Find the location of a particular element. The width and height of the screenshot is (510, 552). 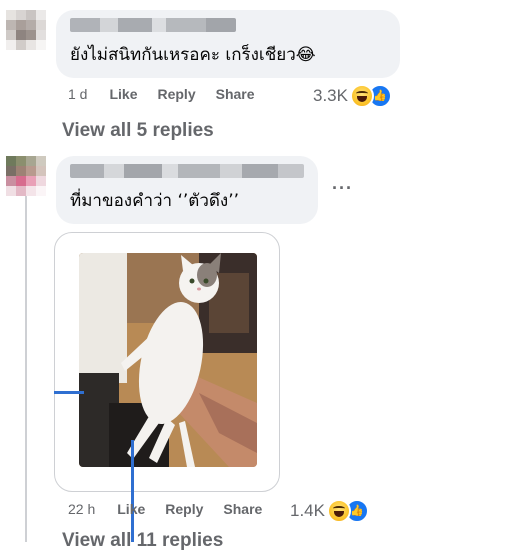

comment-actions: 22 h Like Reply Share is located at coordinates (175, 509).